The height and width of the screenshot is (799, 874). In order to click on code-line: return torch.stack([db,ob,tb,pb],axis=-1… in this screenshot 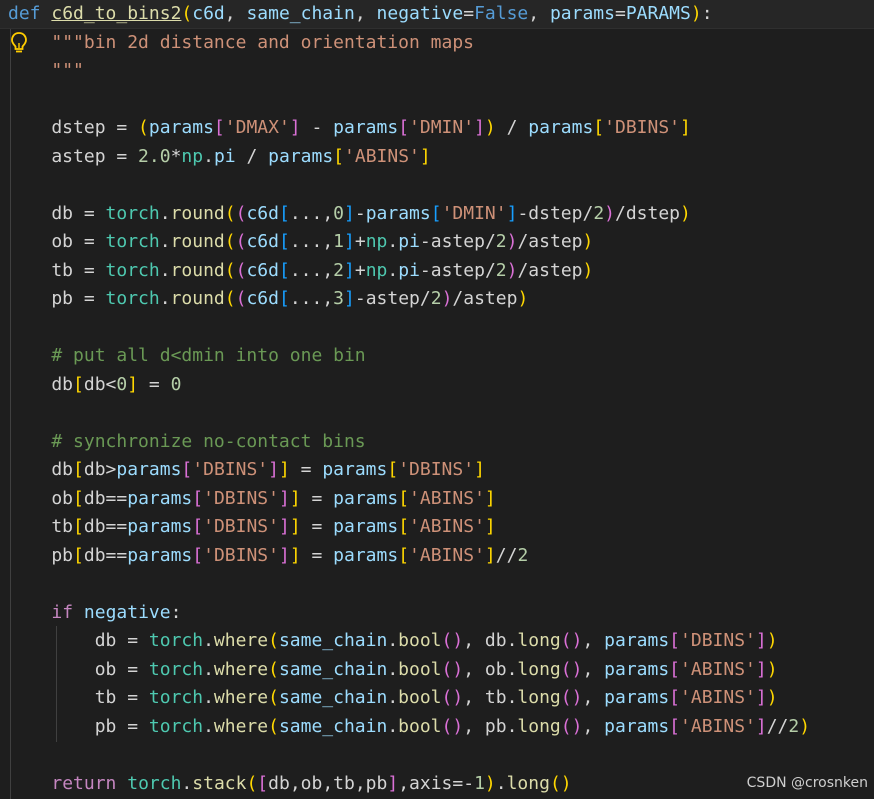, I will do `click(437, 784)`.